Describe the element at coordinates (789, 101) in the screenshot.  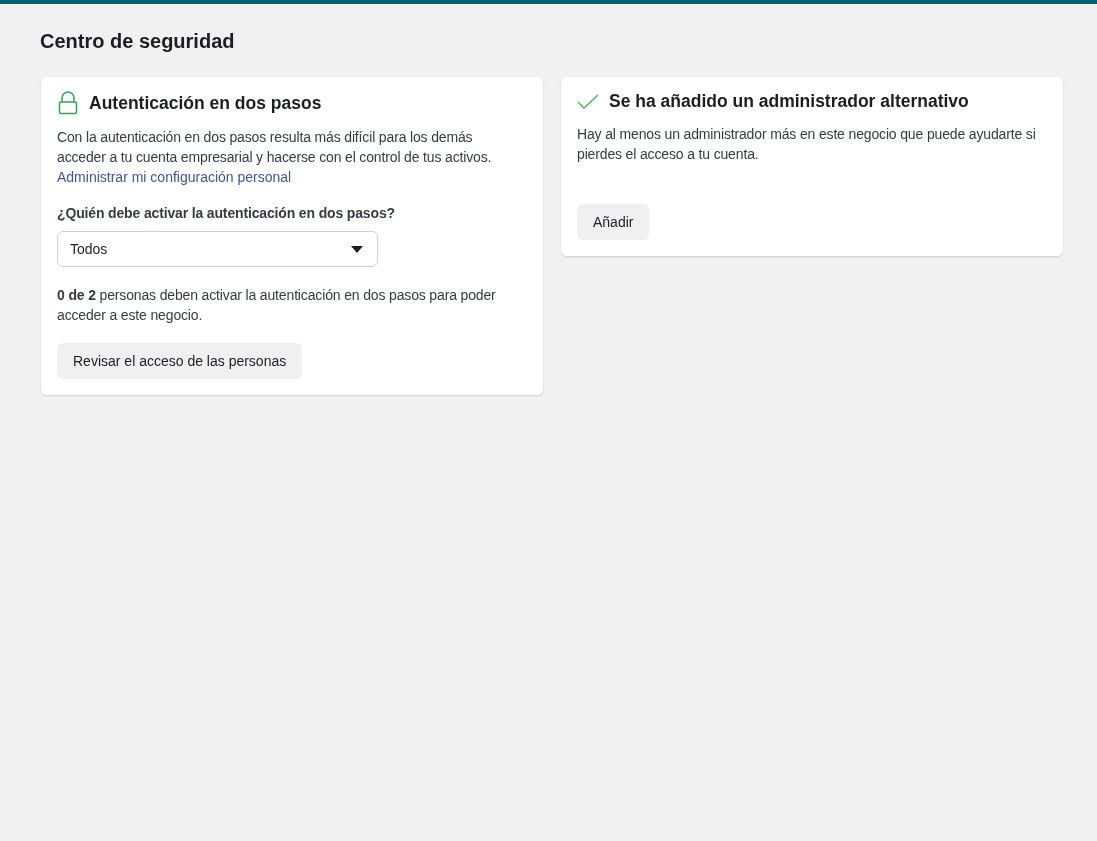
I see `card-title: Se ha añadido un administrador alternativo` at that location.